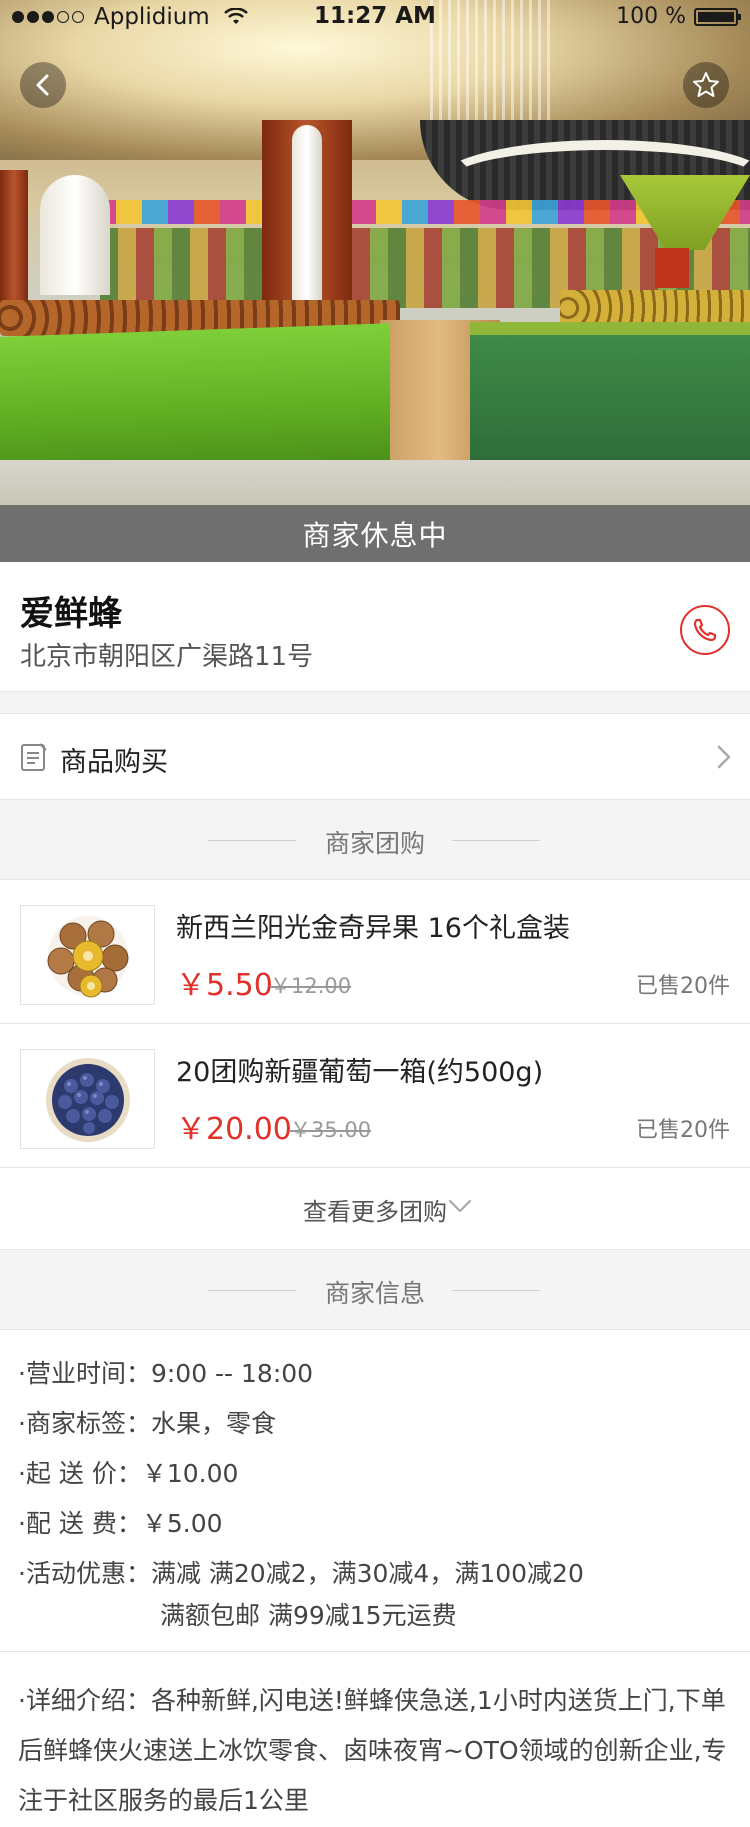 Image resolution: width=750 pixels, height=1827 pixels. Describe the element at coordinates (224, 985) in the screenshot. I see `deal-price: ￥5.50` at that location.